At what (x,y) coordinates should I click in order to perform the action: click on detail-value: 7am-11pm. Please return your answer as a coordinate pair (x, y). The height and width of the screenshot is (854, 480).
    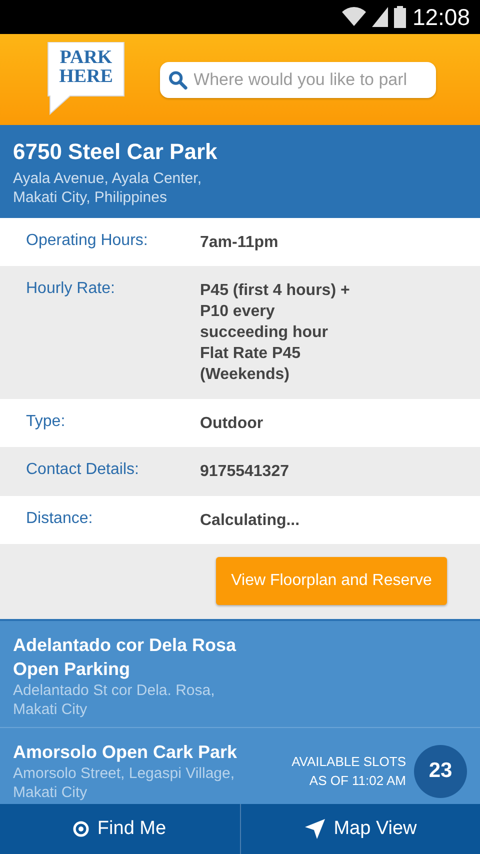
    Looking at the image, I should click on (239, 243).